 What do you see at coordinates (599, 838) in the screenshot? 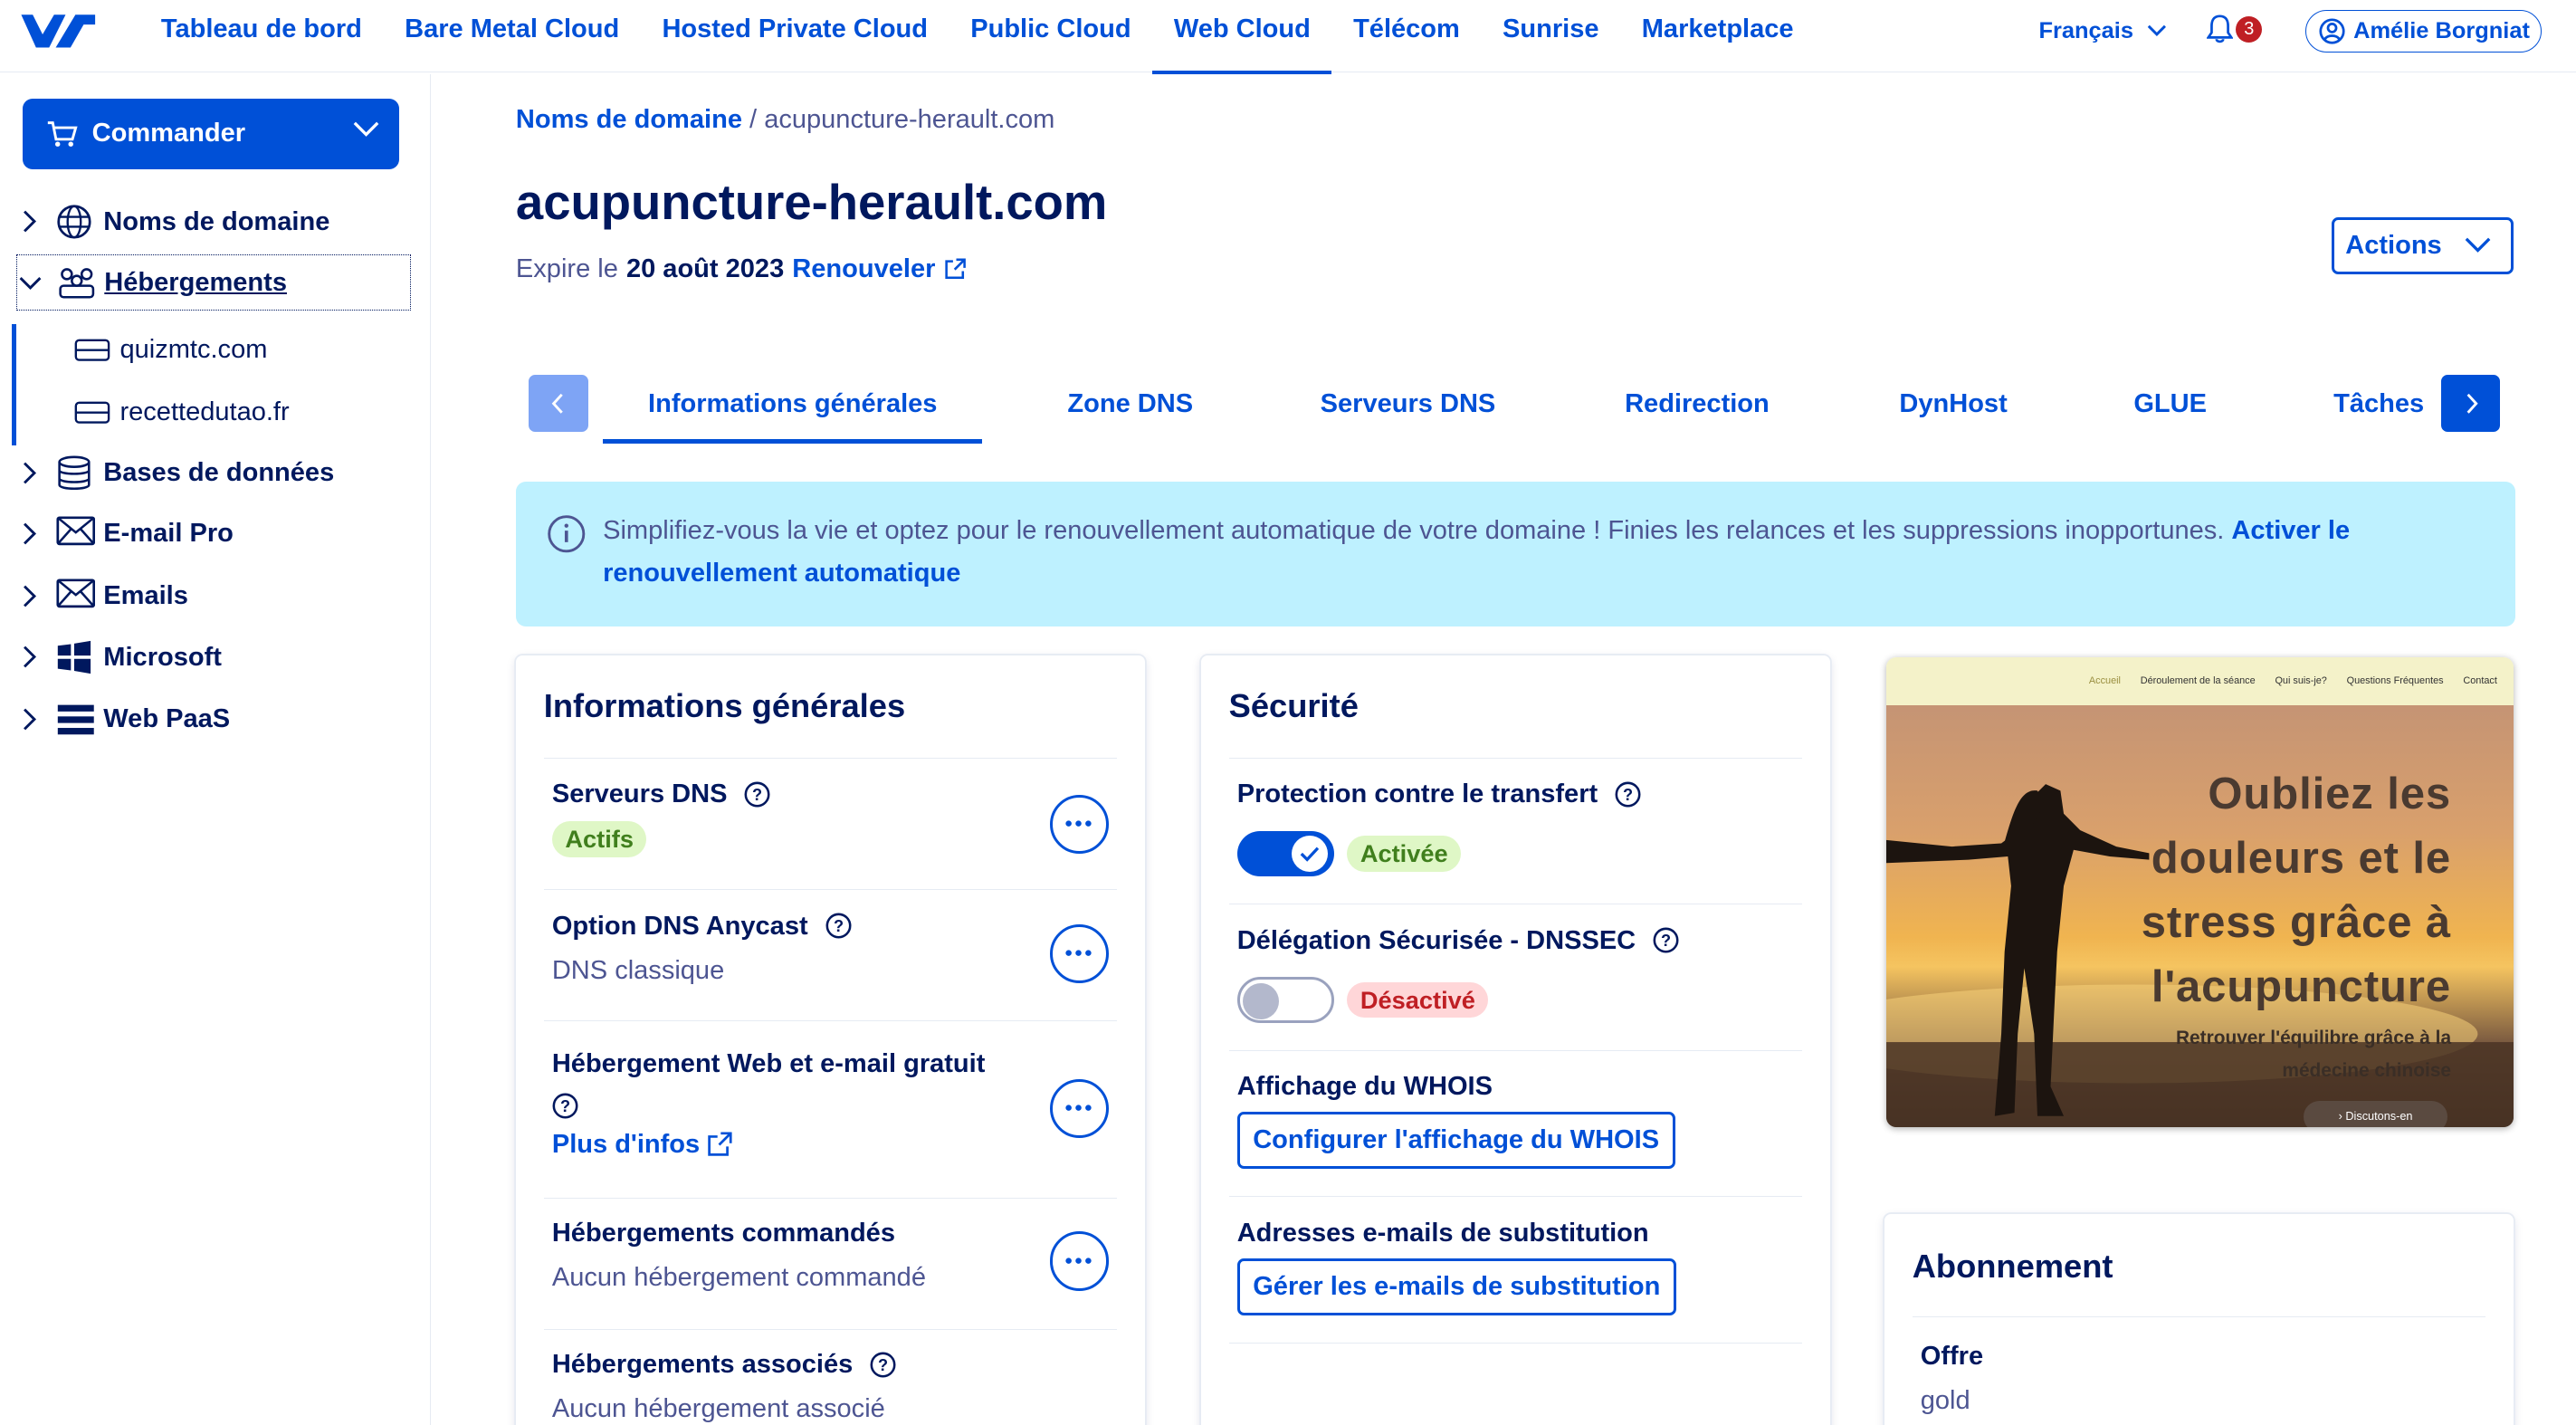
I see `dns-servers-status-badge: Actifs` at bounding box center [599, 838].